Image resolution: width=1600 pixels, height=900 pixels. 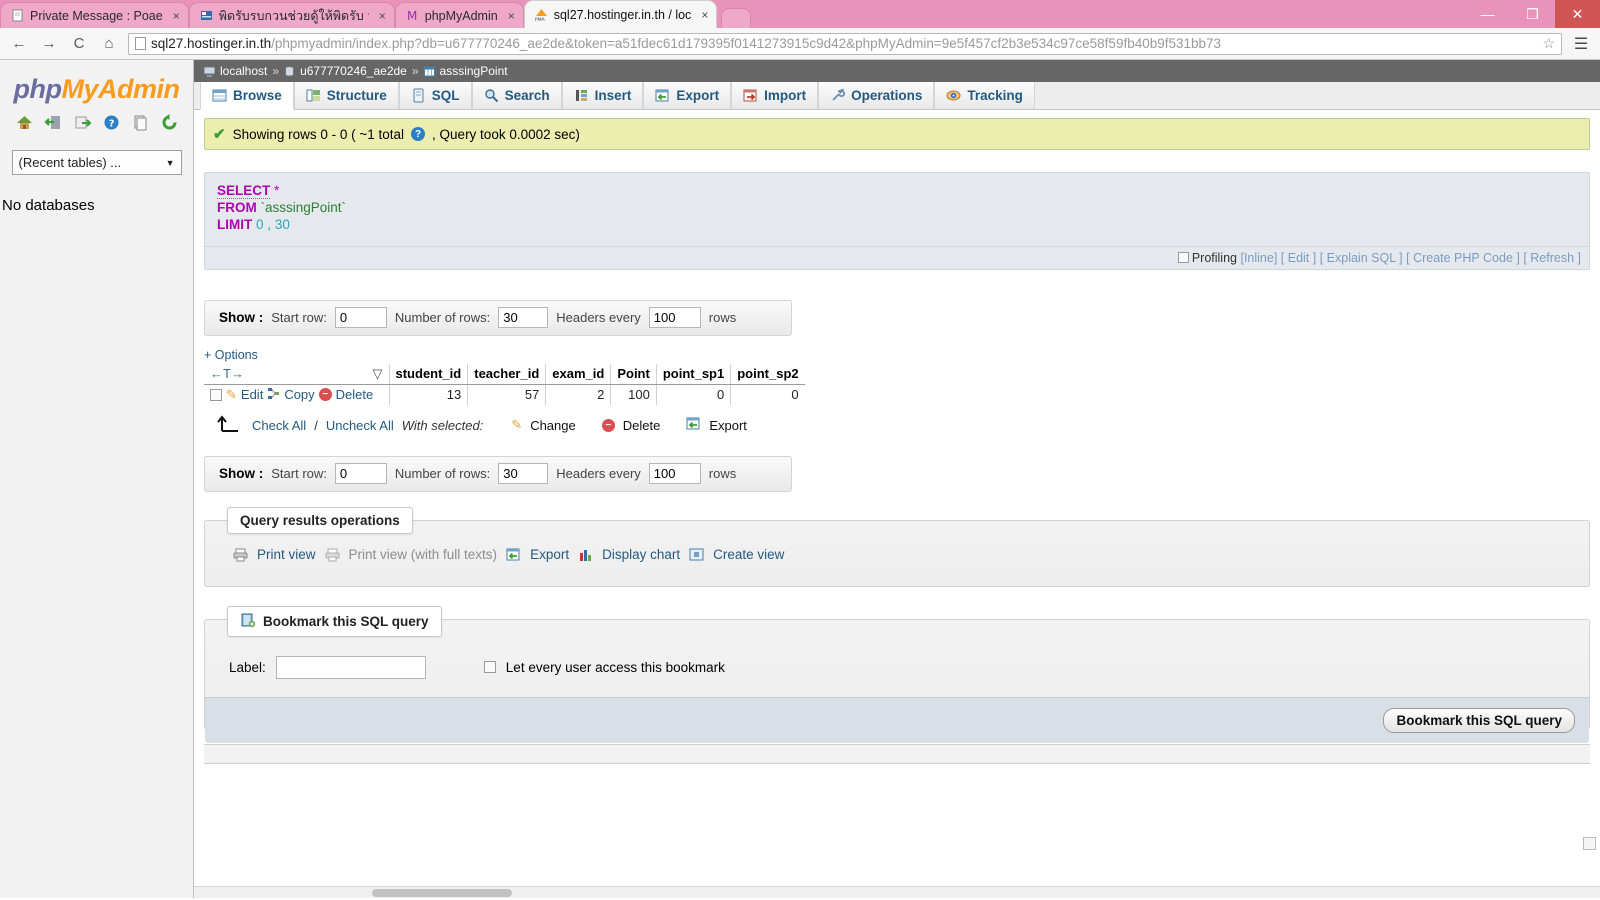 What do you see at coordinates (748, 554) in the screenshot?
I see `create-view-link: Create view` at bounding box center [748, 554].